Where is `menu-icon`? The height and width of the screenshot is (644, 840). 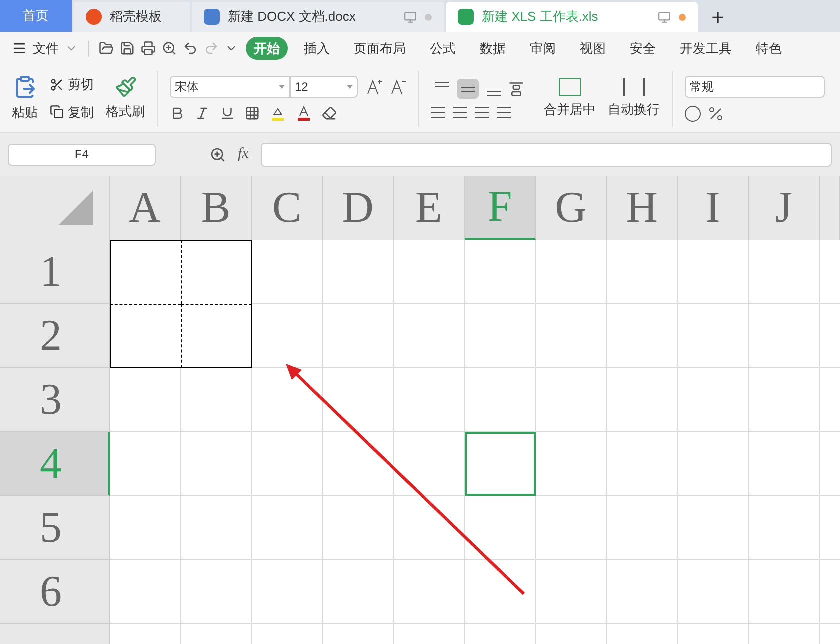
menu-icon is located at coordinates (19, 48).